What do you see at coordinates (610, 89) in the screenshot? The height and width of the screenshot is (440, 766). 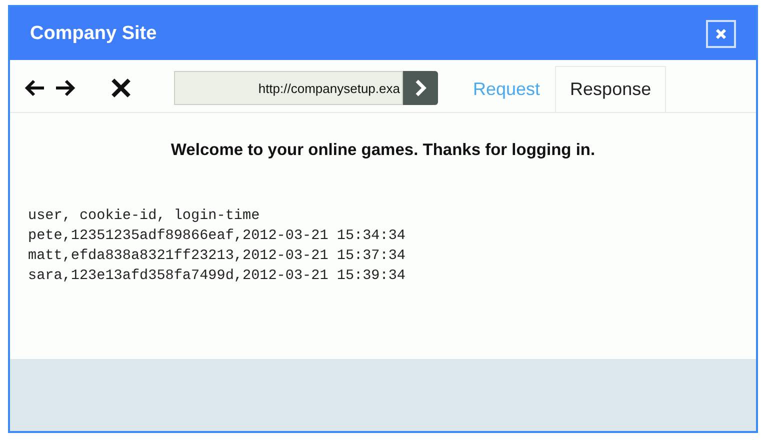 I see `tab: Response` at bounding box center [610, 89].